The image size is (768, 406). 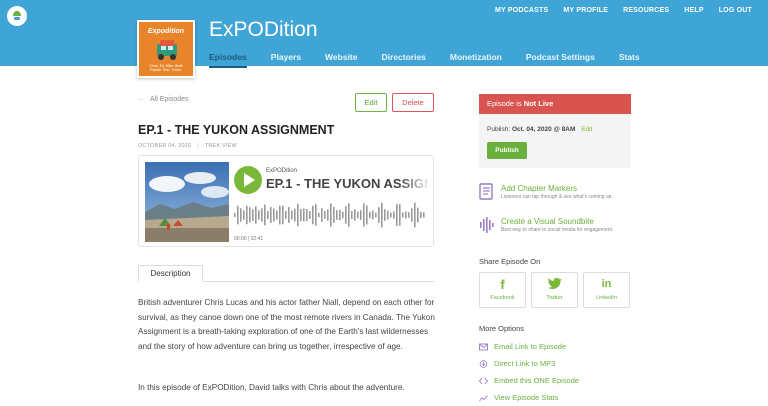 I want to click on nav-log-out: LOG OUT, so click(x=735, y=10).